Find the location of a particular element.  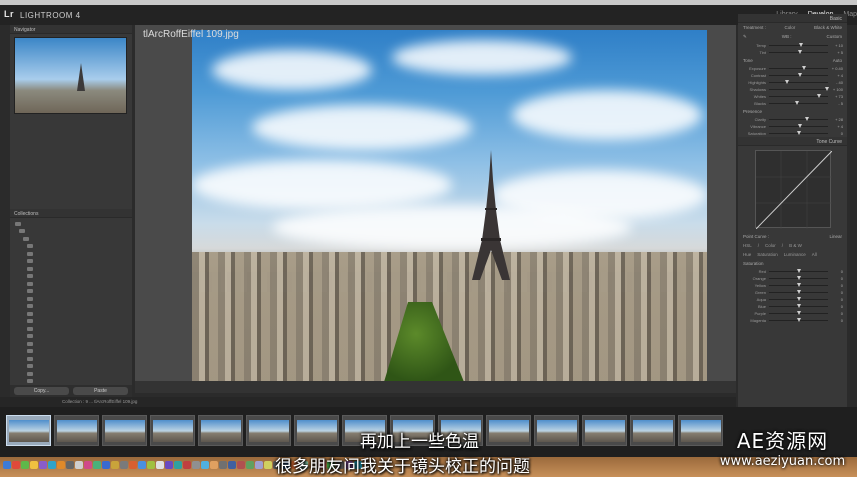

slider-value: + 0.40 is located at coordinates (837, 68).